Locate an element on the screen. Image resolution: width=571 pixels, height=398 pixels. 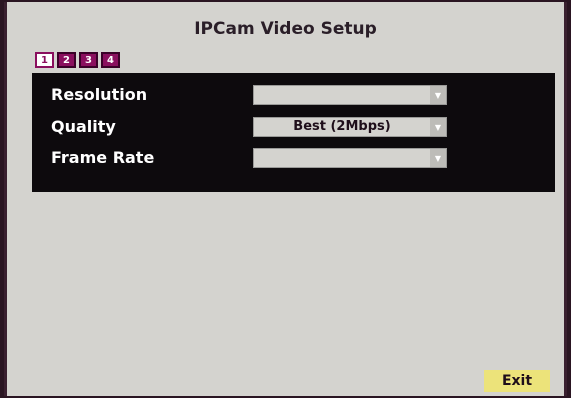
frame-rate-label: Frame Rate is located at coordinates (103, 157).